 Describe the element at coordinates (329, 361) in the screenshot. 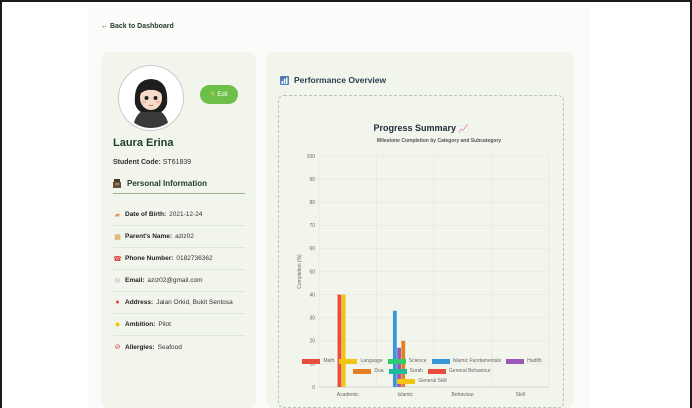

I see `legend-label: Math` at that location.